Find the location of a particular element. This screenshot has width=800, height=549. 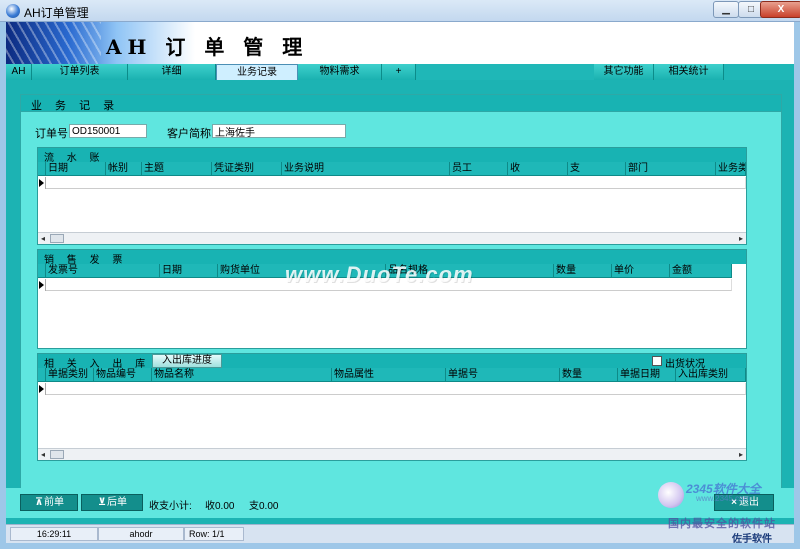

brand-line3: 国内最安全的软件站 is located at coordinates (722, 524).